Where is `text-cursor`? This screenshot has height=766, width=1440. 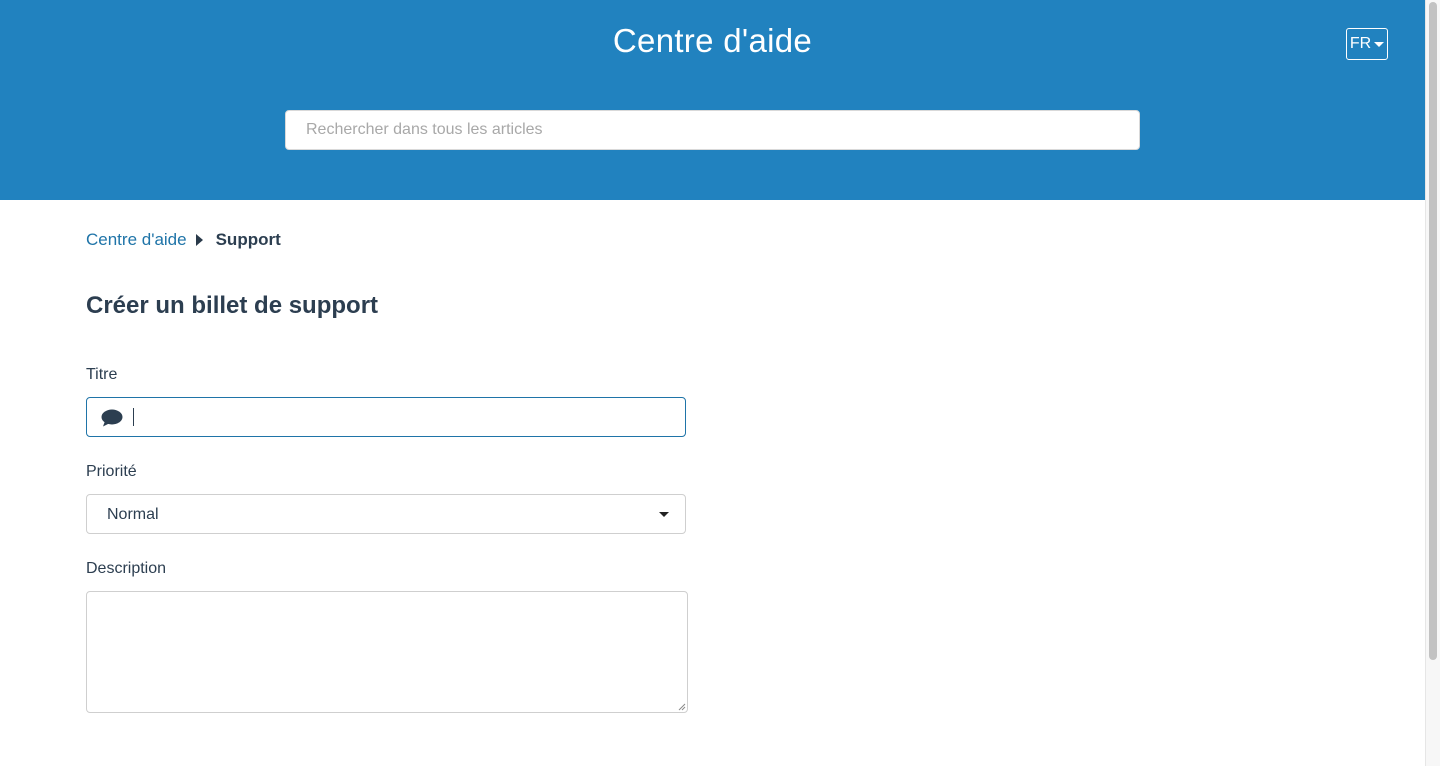
text-cursor is located at coordinates (133, 417).